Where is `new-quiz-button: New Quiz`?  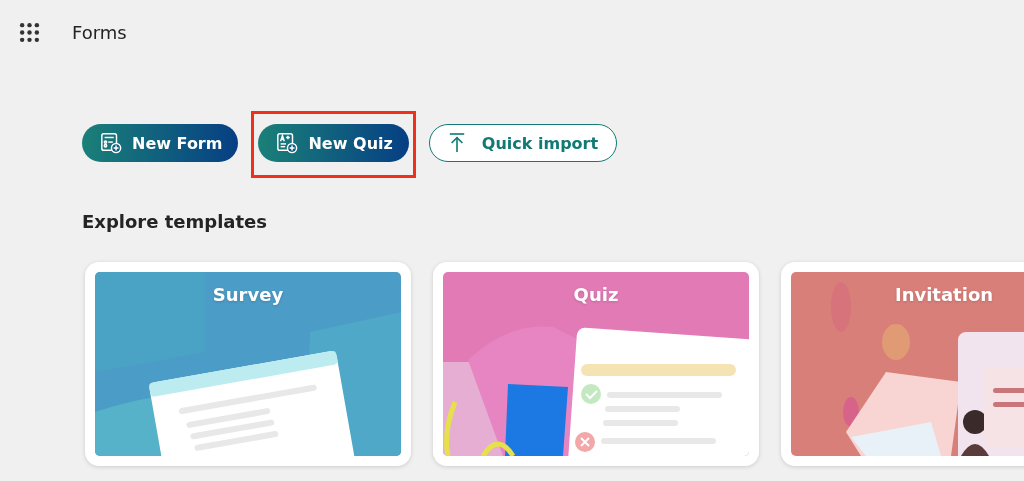 new-quiz-button: New Quiz is located at coordinates (333, 143).